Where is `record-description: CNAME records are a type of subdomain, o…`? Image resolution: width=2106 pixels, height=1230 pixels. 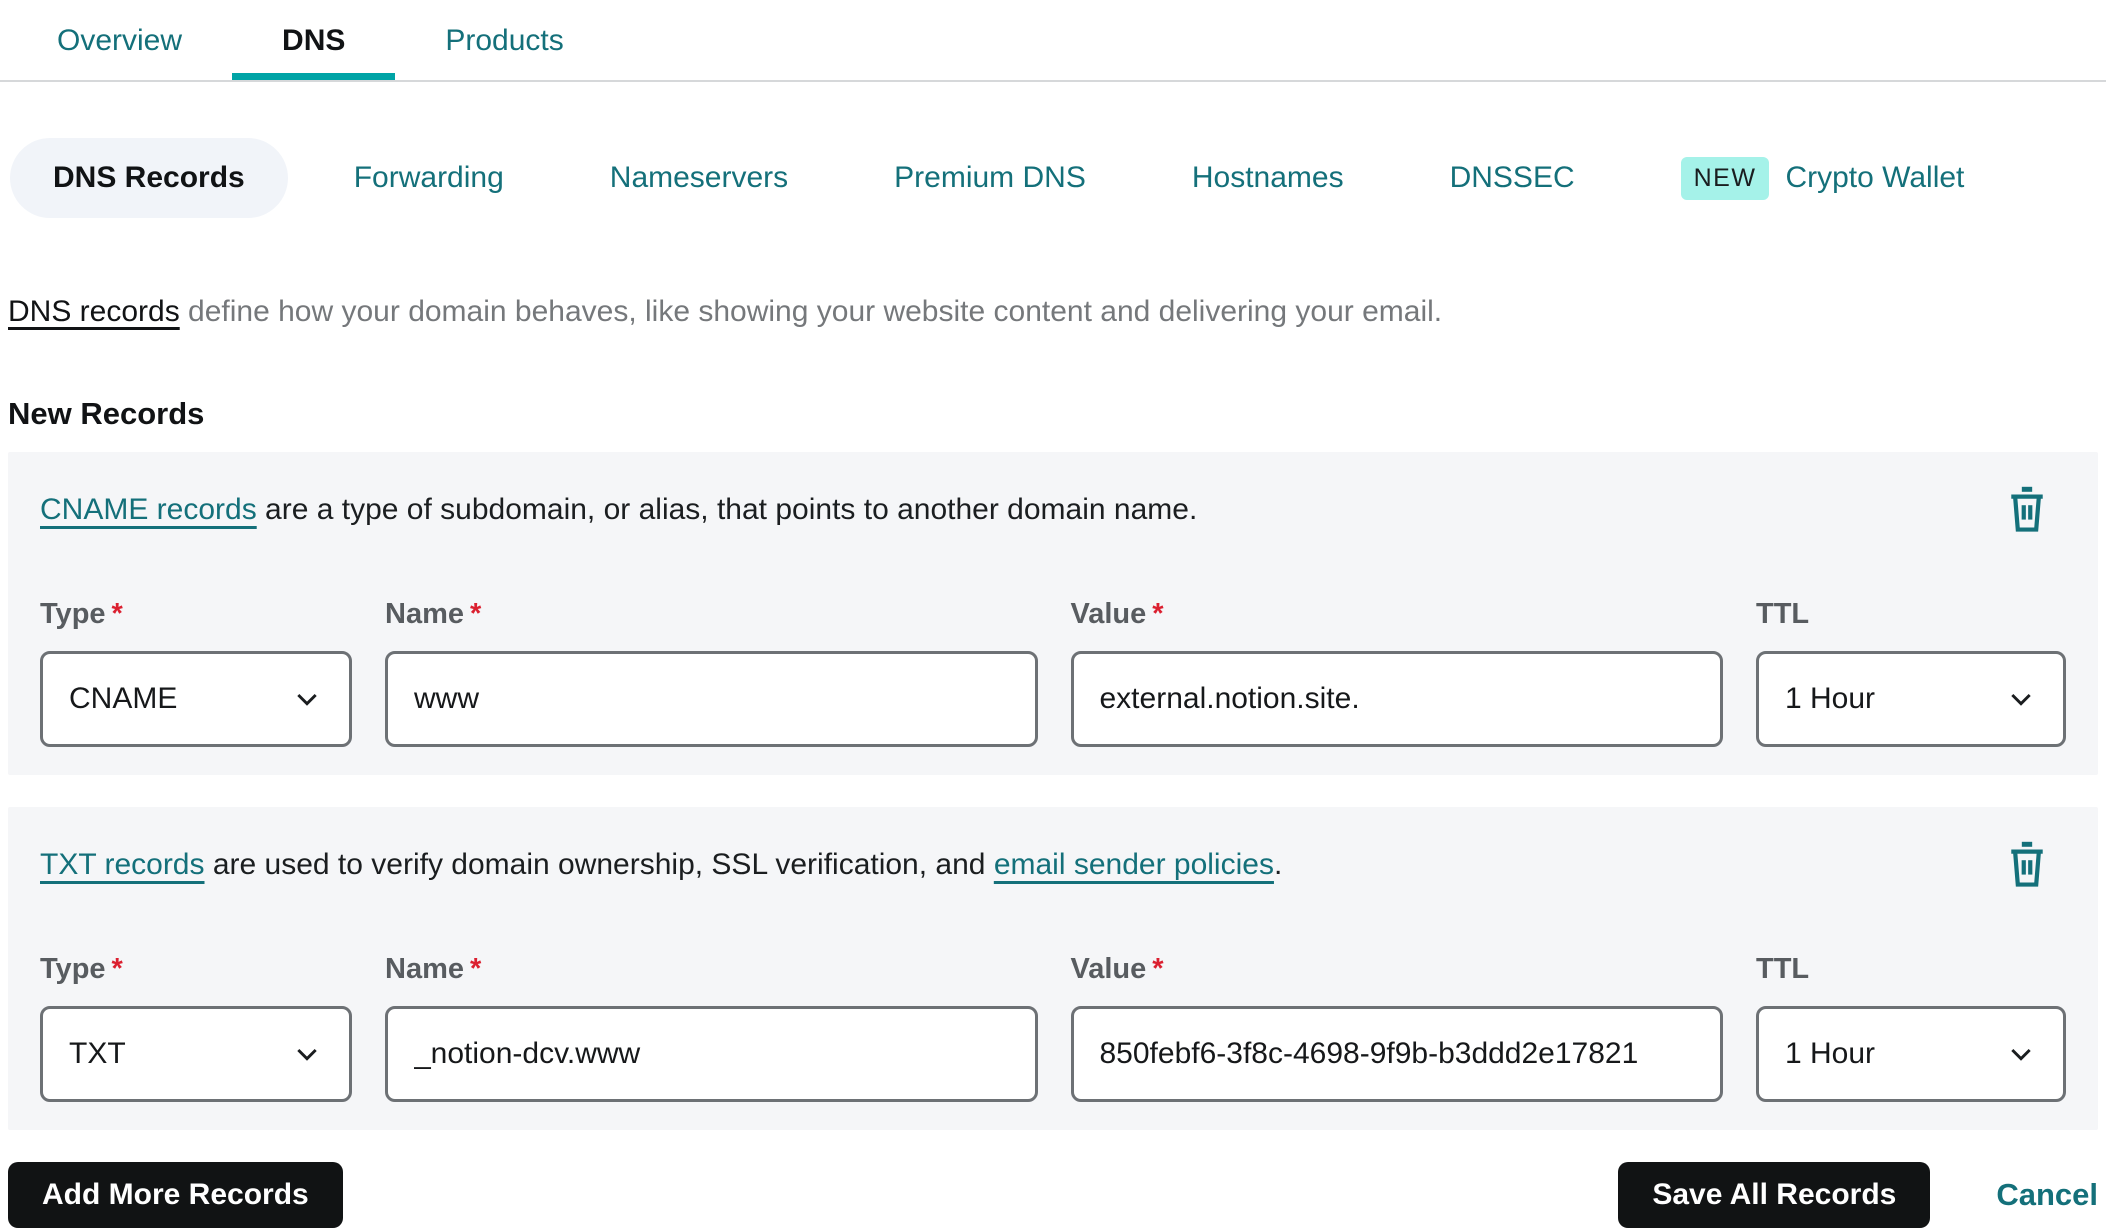
record-description: CNAME records are a type of subdomain, o… is located at coordinates (619, 509).